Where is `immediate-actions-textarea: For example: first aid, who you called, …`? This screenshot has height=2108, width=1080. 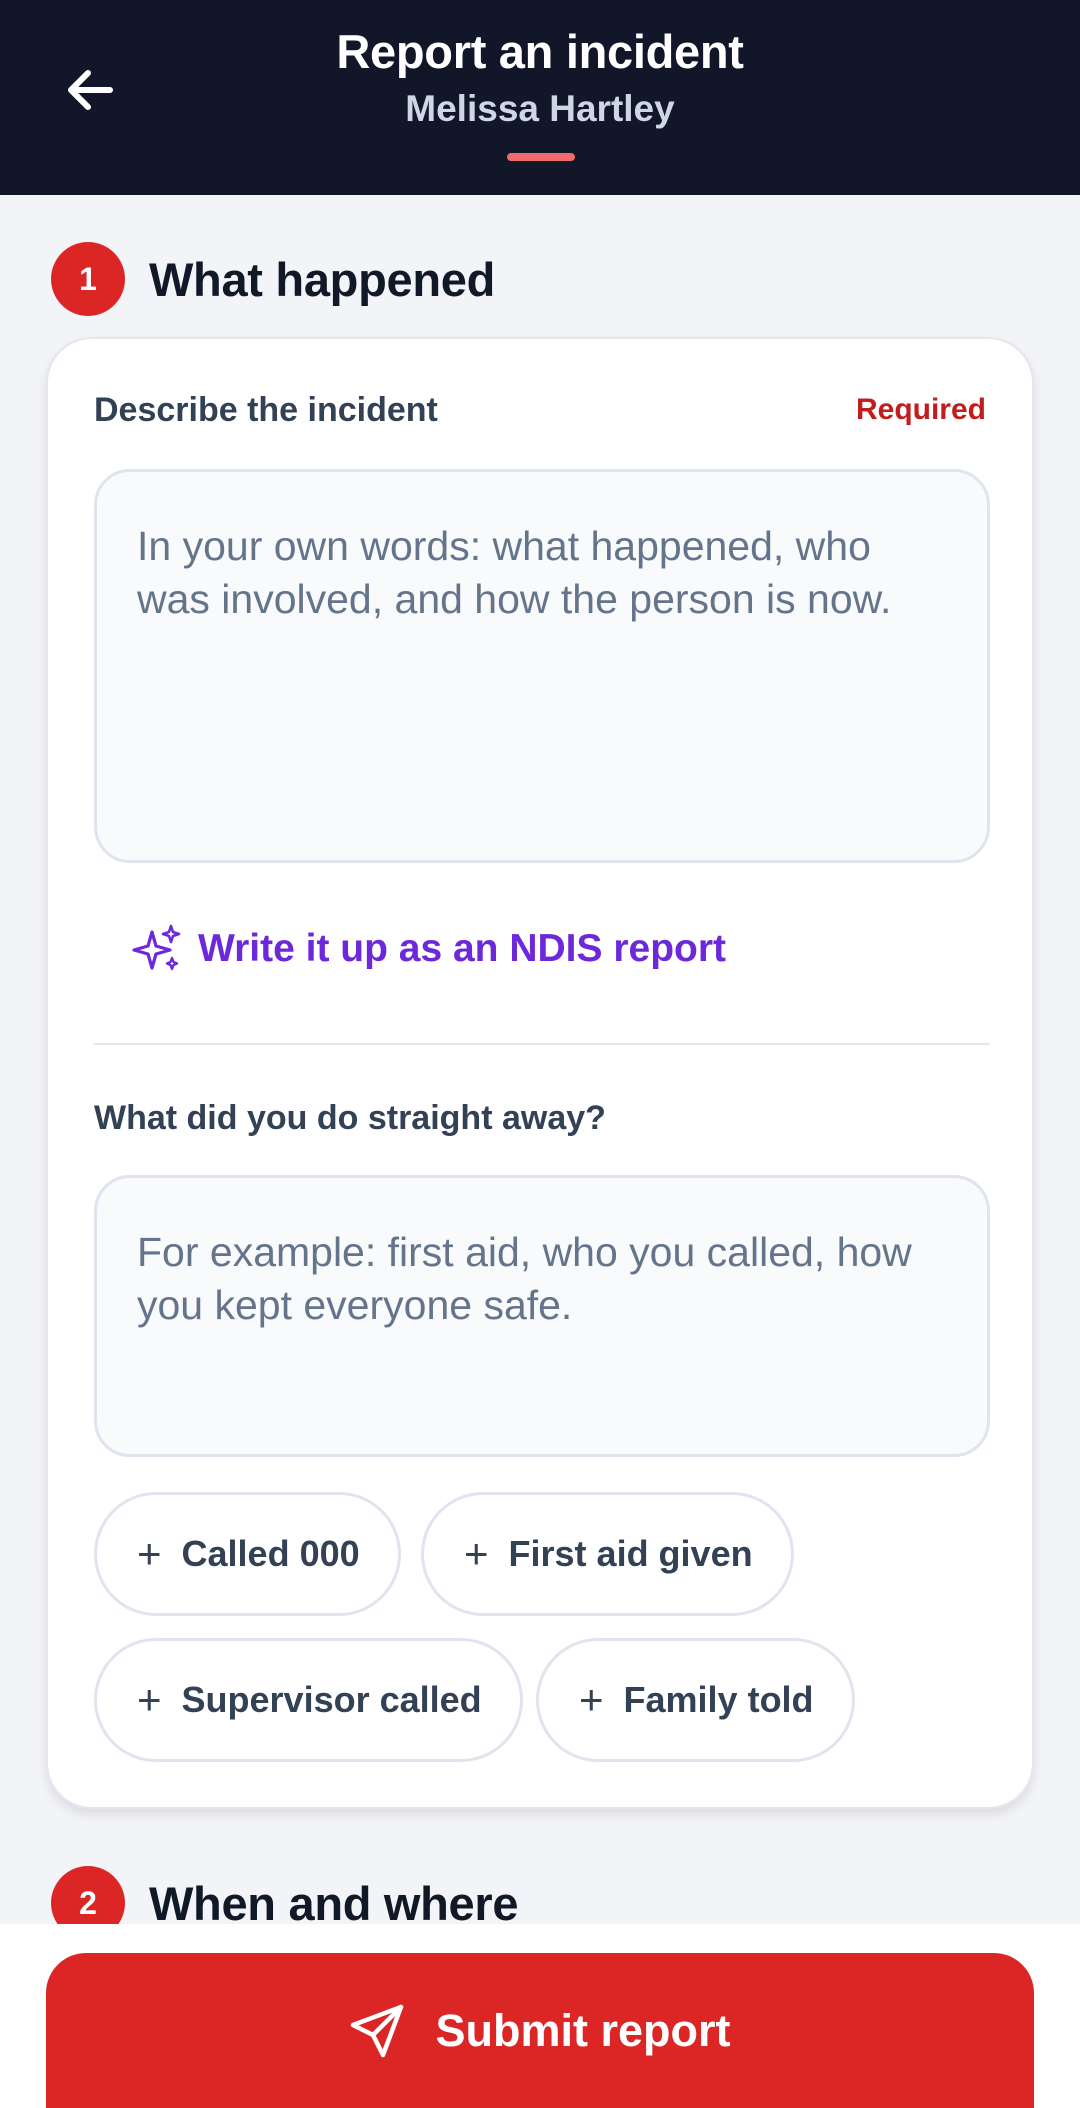
immediate-actions-textarea: For example: first aid, who you called, … is located at coordinates (542, 1316).